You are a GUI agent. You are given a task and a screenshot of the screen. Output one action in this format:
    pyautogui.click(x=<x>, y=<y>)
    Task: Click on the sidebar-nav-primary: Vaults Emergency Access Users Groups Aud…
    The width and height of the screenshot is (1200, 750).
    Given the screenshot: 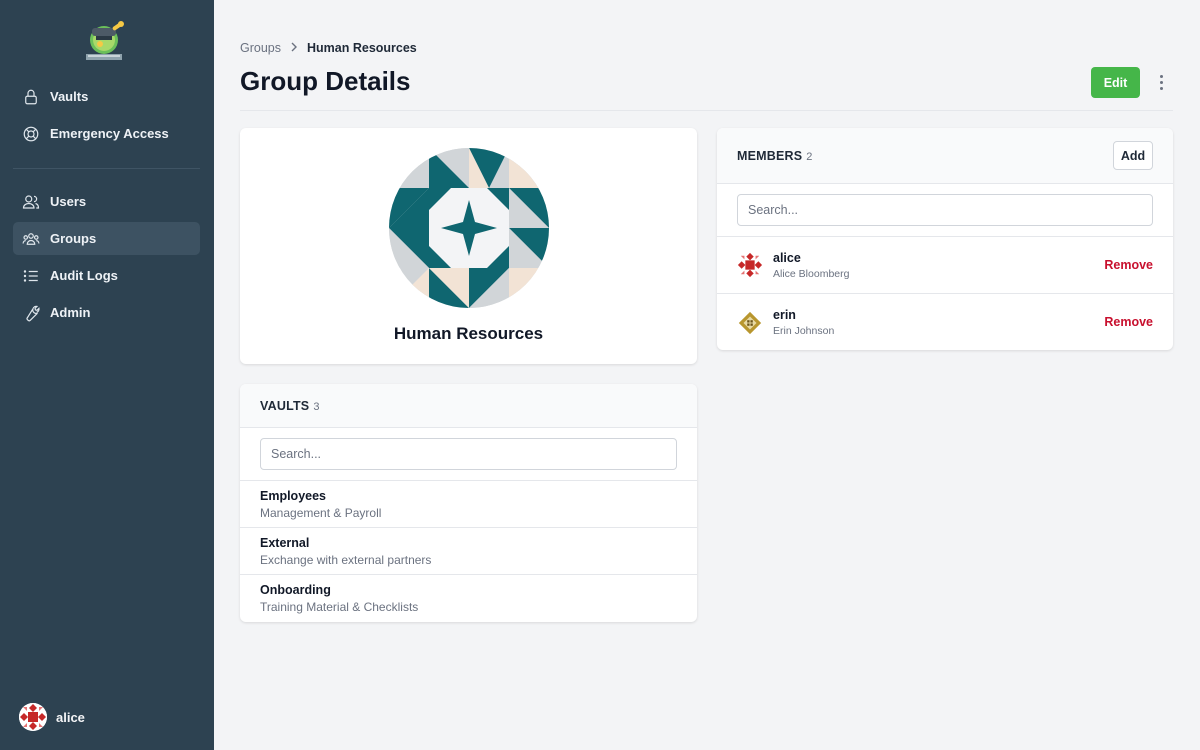 What is the action you would take?
    pyautogui.click(x=106, y=206)
    